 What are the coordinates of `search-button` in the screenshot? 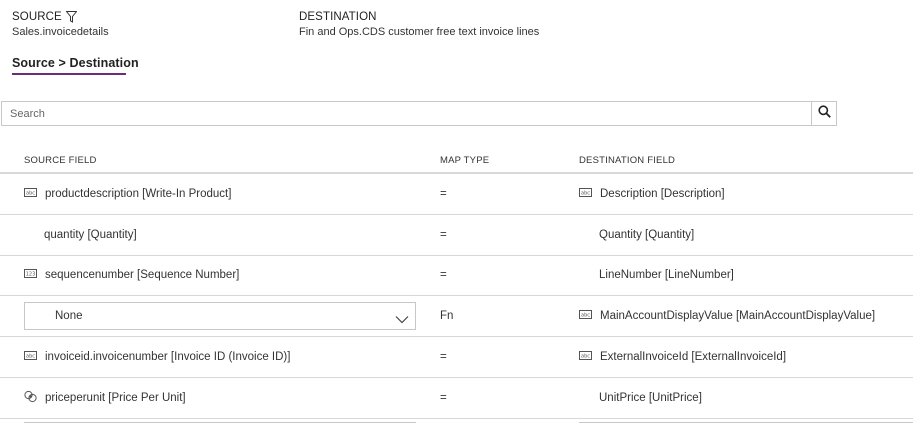 It's located at (823, 113).